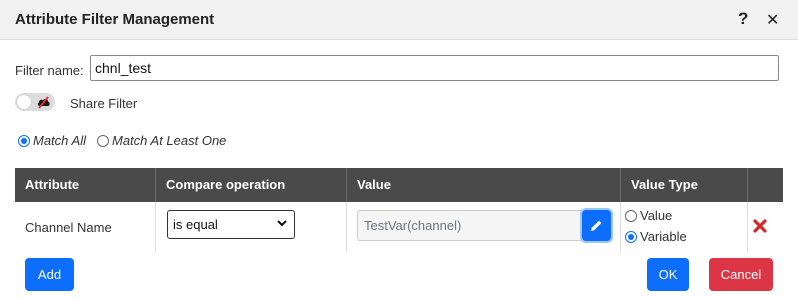  What do you see at coordinates (772, 20) in the screenshot?
I see `close-icon: ✕` at bounding box center [772, 20].